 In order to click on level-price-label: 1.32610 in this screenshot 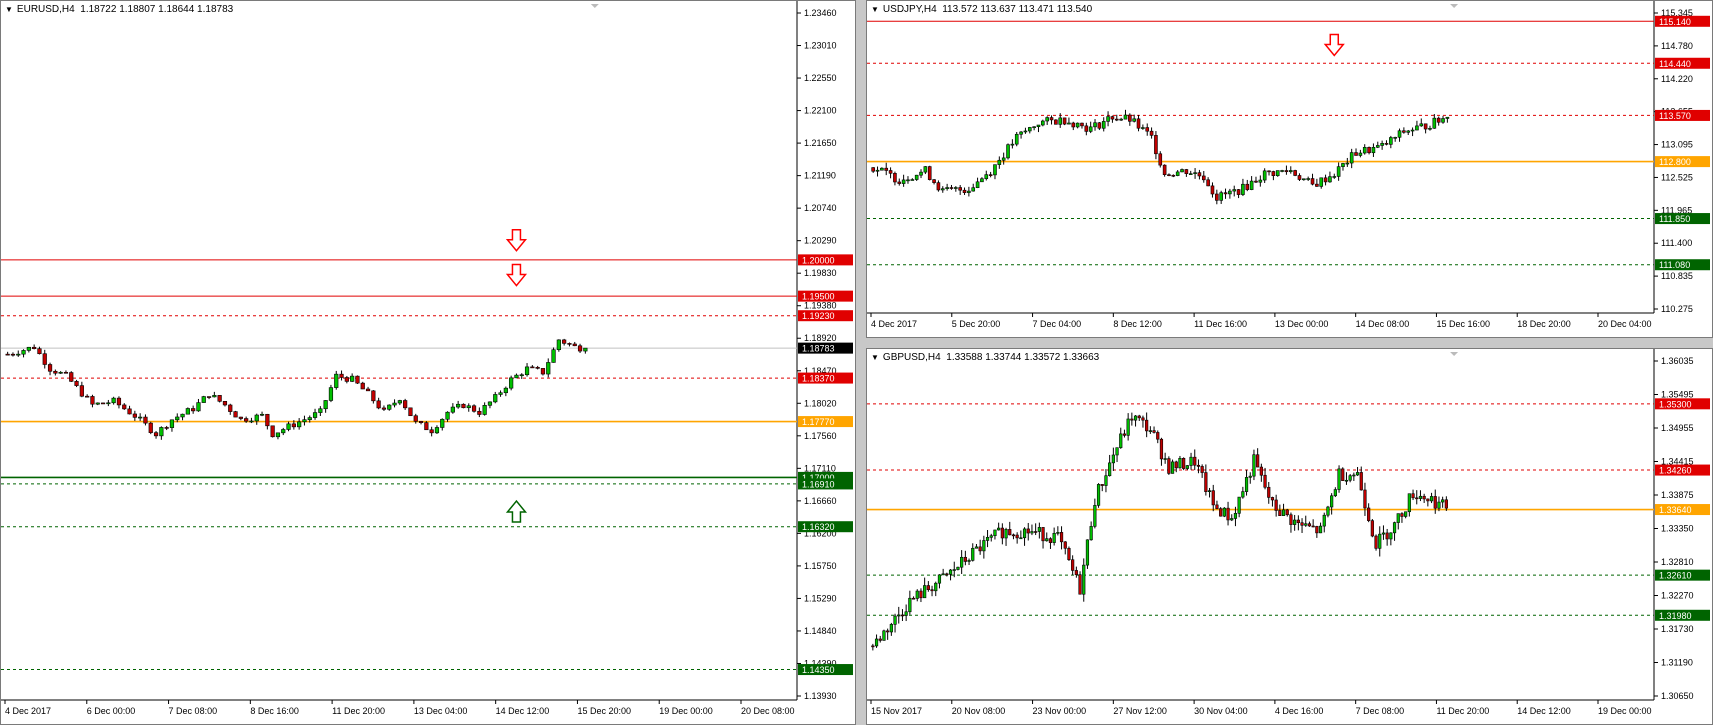, I will do `click(1675, 576)`.